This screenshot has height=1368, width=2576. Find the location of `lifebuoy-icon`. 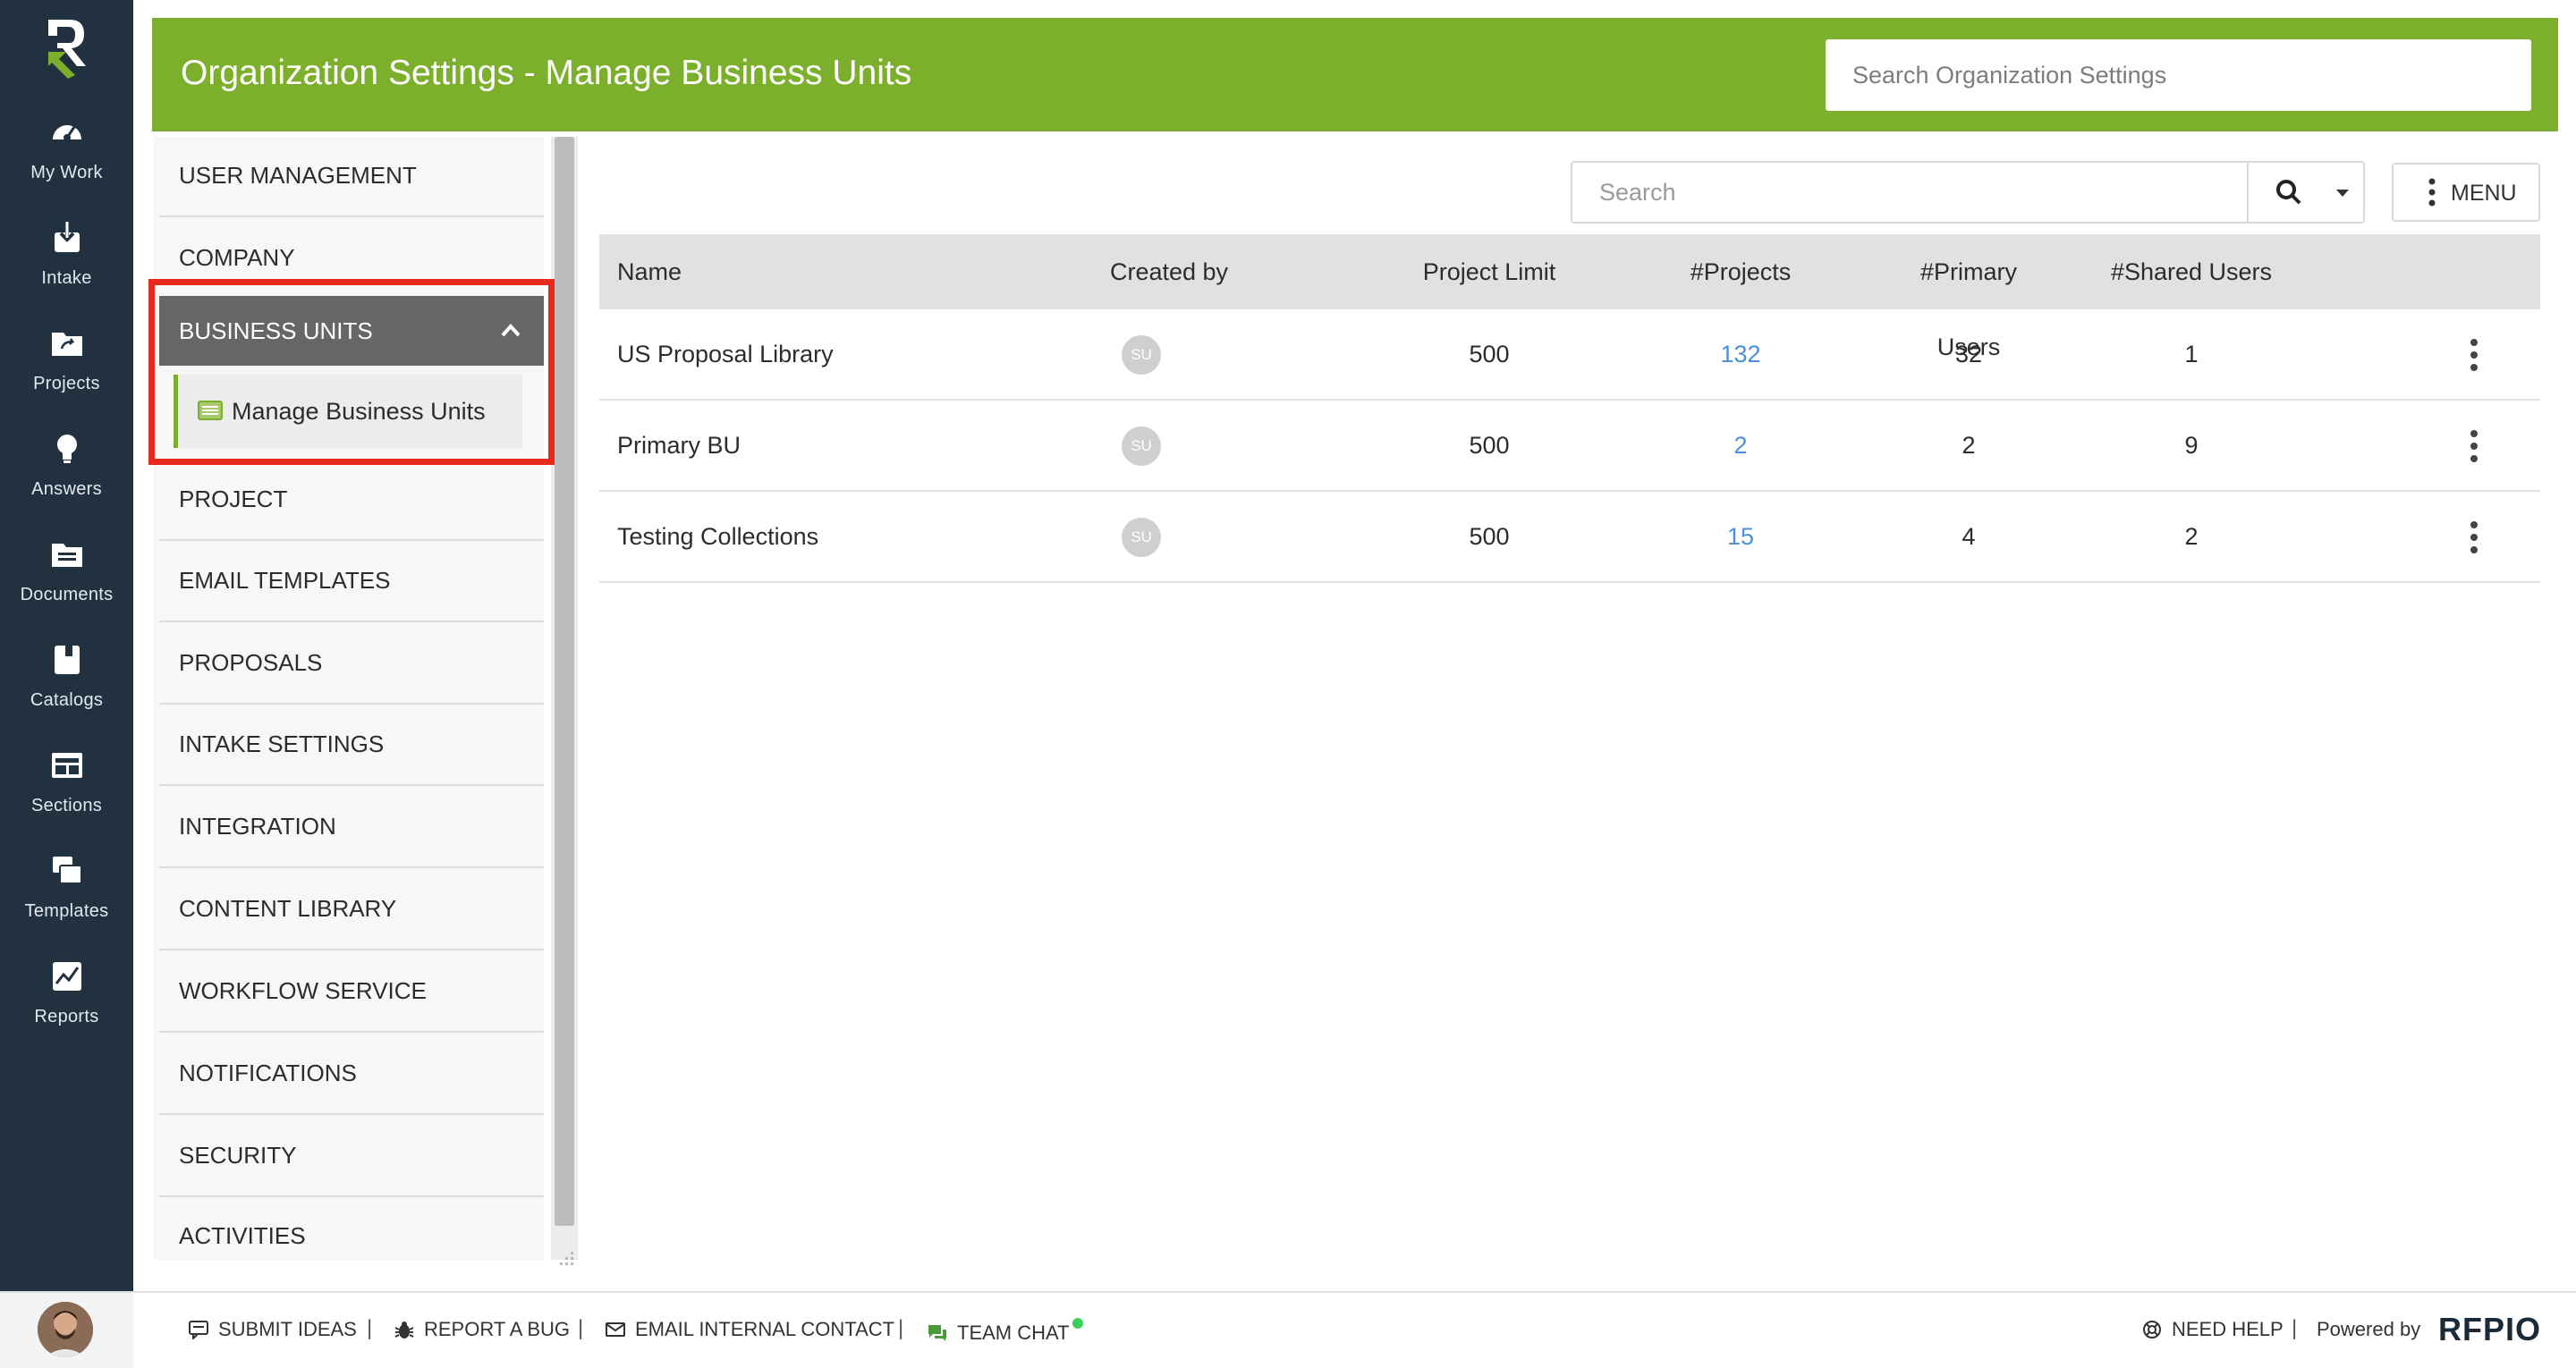

lifebuoy-icon is located at coordinates (2152, 1329).